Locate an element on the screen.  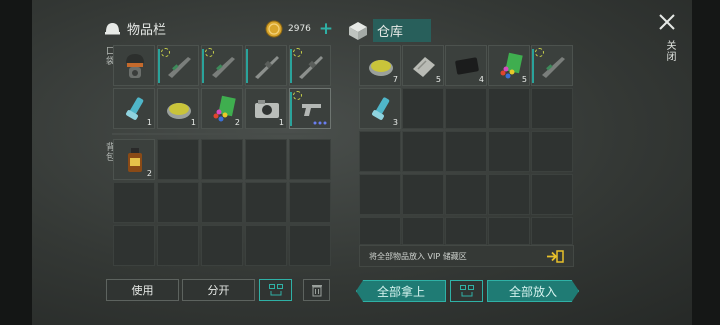
inventory-title: 物品栏 is located at coordinates (147, 30).